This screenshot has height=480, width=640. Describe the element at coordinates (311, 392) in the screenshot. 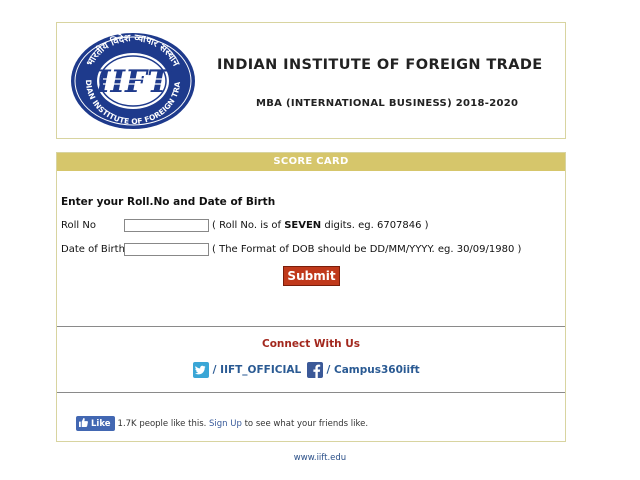

I see `divider-bottom` at that location.